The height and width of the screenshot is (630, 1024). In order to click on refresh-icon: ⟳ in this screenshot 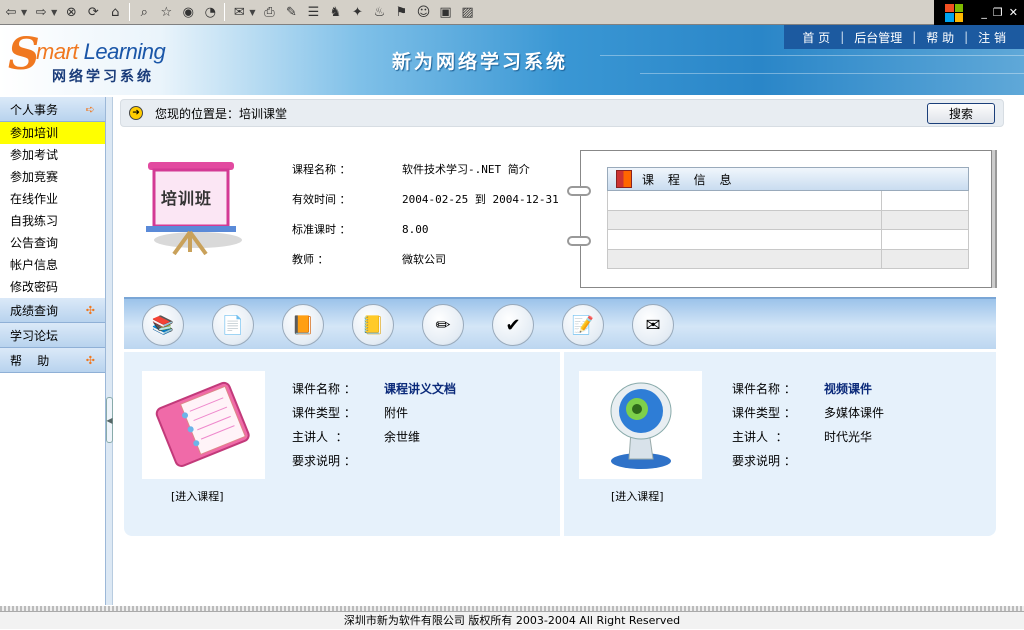, I will do `click(93, 12)`.